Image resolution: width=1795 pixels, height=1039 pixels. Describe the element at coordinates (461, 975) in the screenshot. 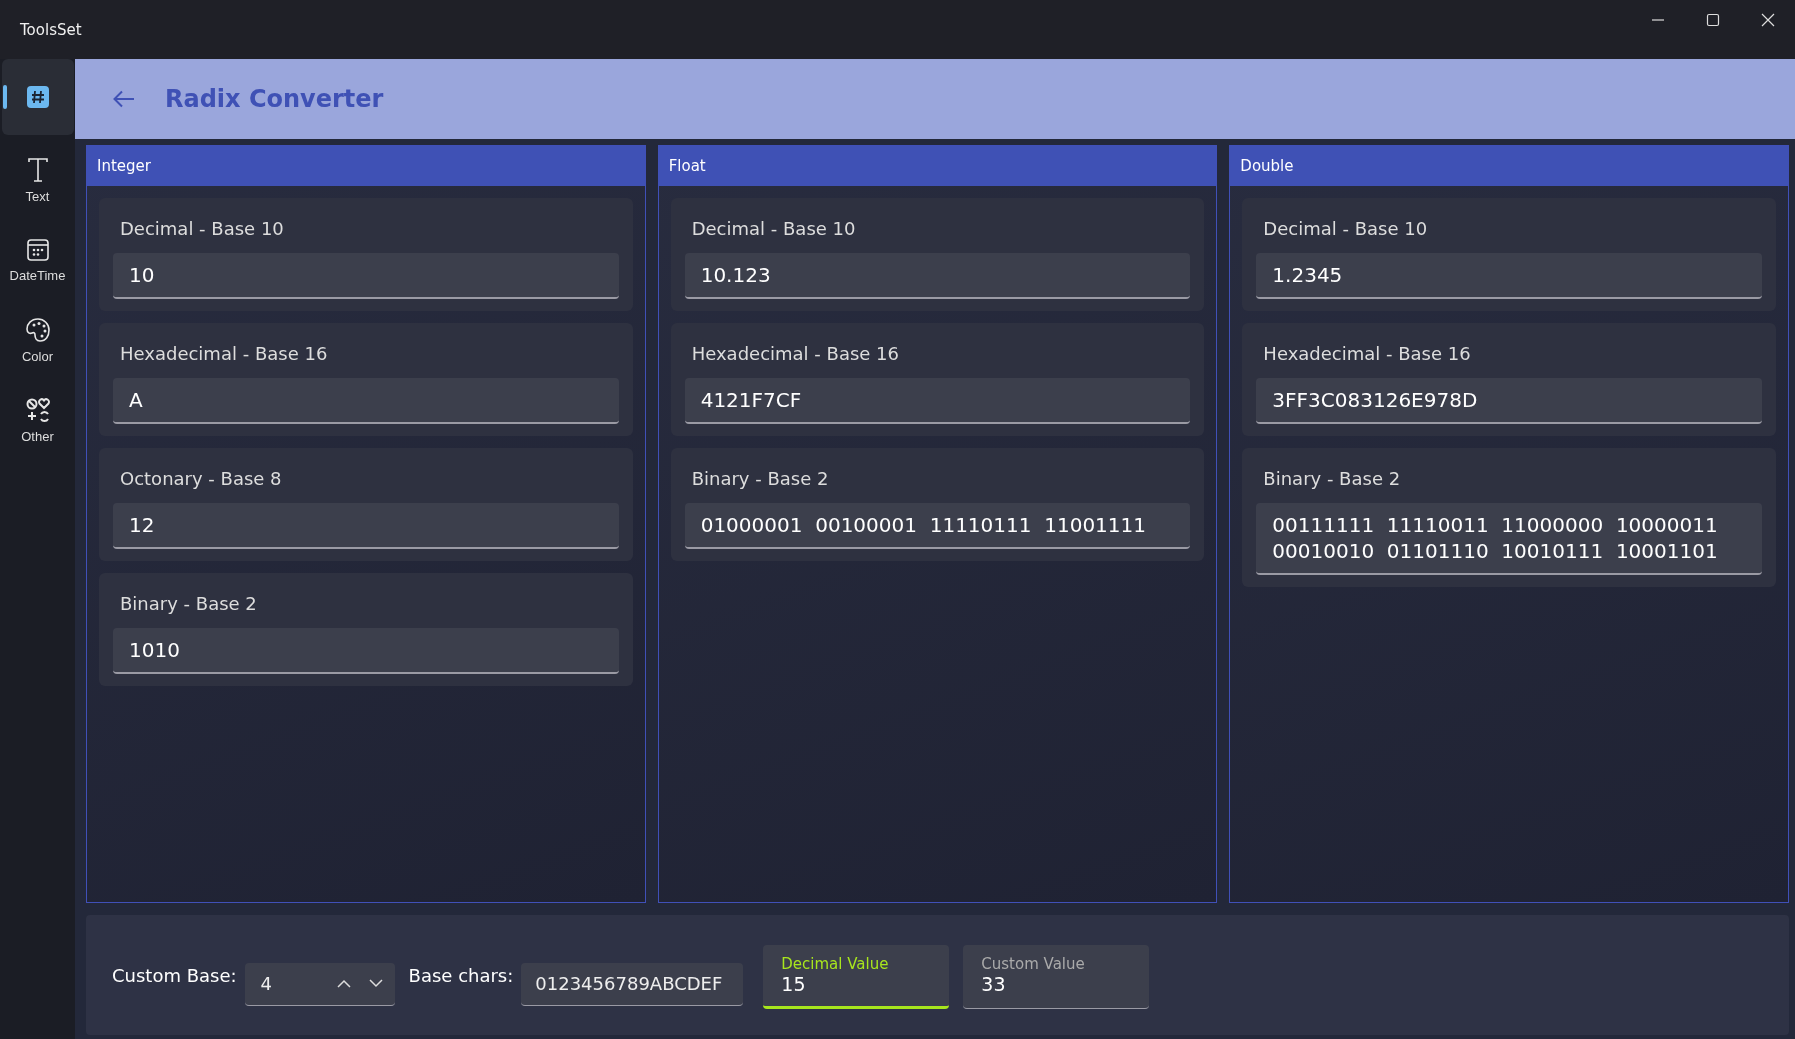

I see `base-chars-label: Base chars:` at that location.